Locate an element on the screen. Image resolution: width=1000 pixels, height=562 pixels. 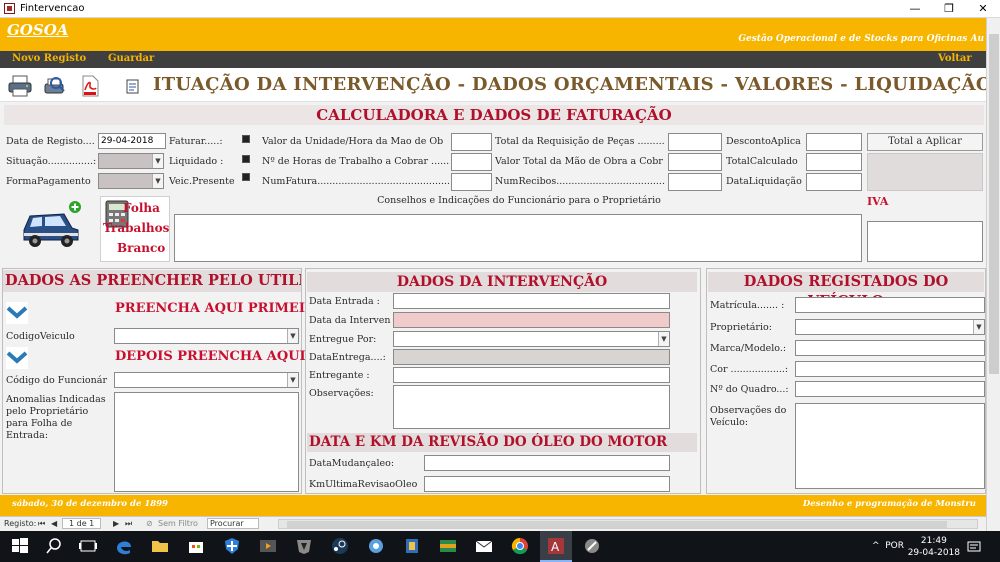
conselhos-textarea is located at coordinates (518, 238).